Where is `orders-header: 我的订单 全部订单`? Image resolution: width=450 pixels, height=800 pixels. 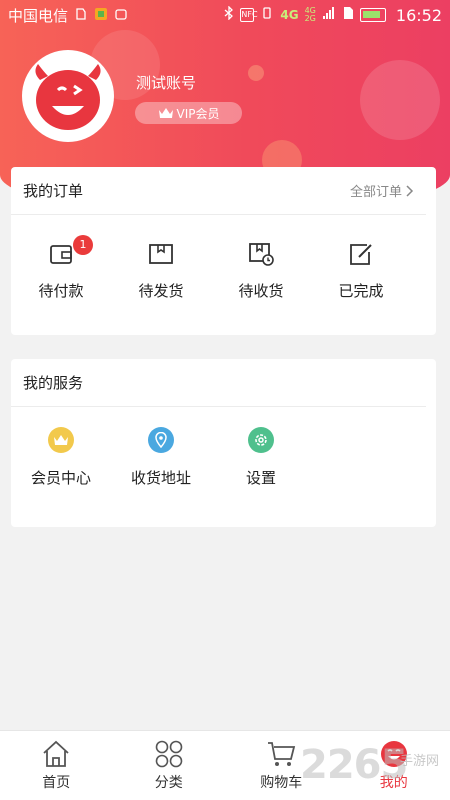 orders-header: 我的订单 全部订单 is located at coordinates (218, 191).